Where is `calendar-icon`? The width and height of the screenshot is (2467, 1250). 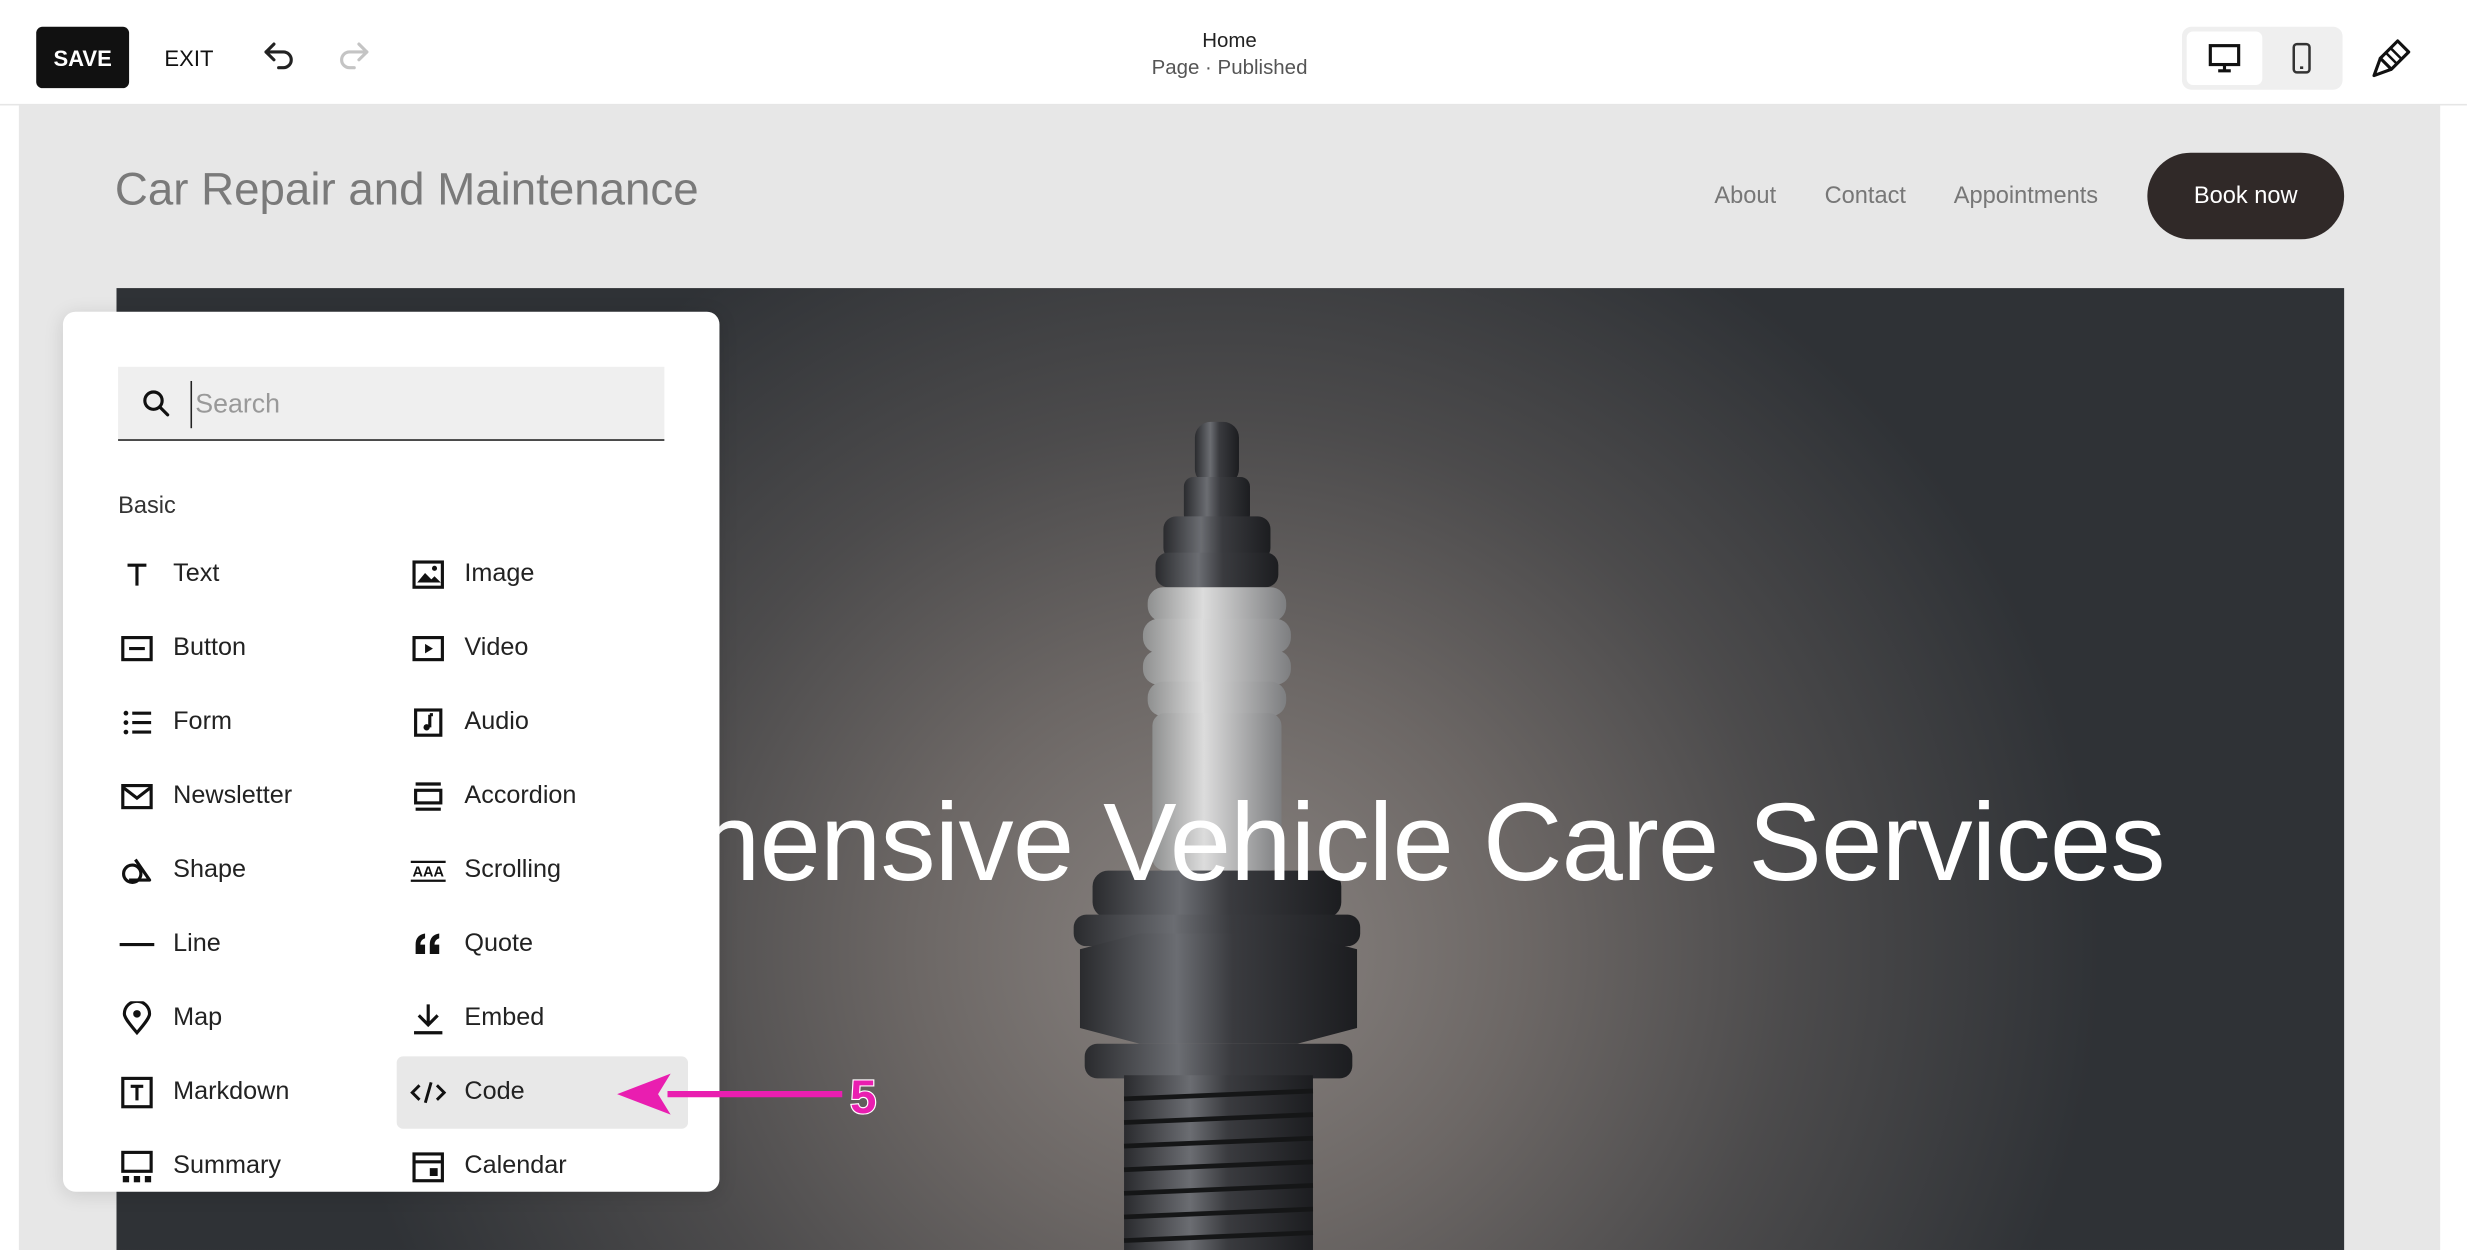
calendar-icon is located at coordinates (428, 1167).